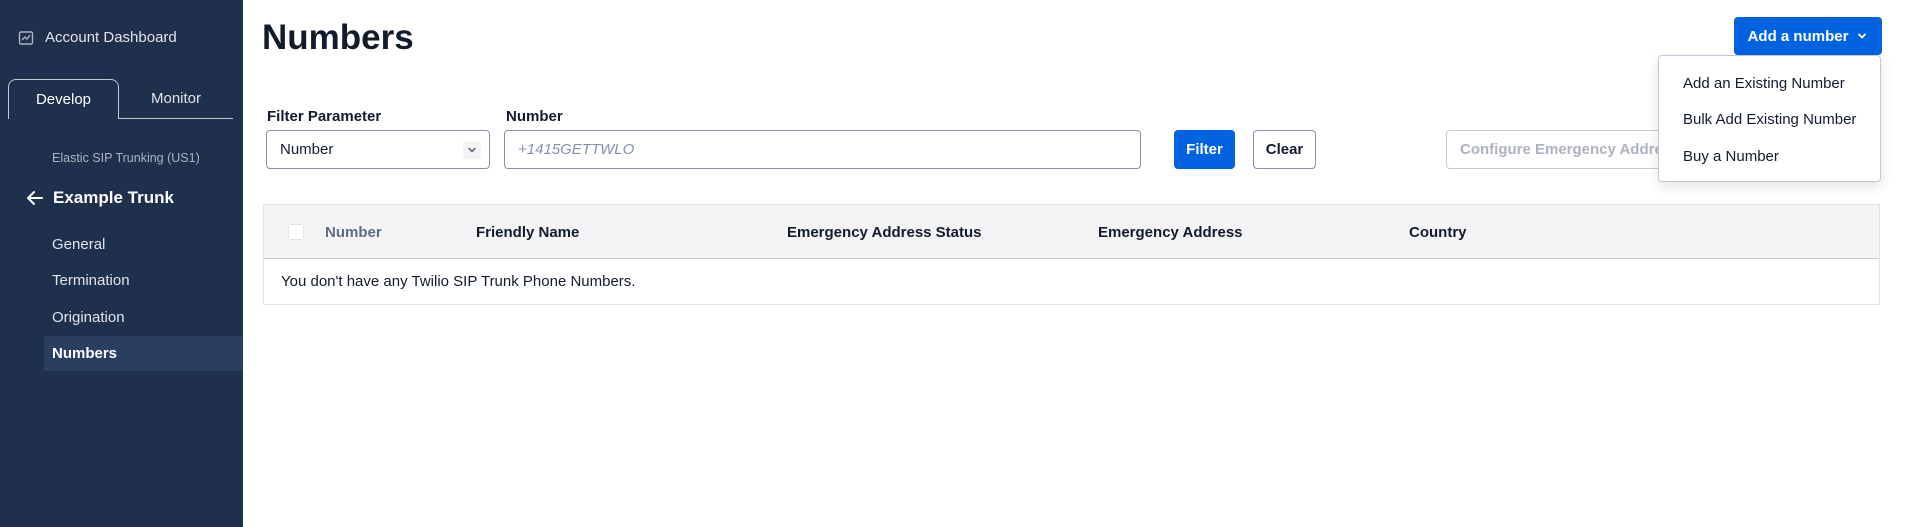 The width and height of the screenshot is (1920, 527). What do you see at coordinates (324, 116) in the screenshot?
I see `filter-parameter-label: Filter Parameter` at bounding box center [324, 116].